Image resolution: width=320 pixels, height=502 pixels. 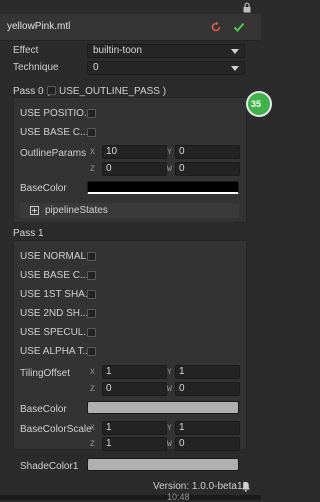 What do you see at coordinates (134, 444) in the screenshot?
I see `scale-z-input: 1` at bounding box center [134, 444].